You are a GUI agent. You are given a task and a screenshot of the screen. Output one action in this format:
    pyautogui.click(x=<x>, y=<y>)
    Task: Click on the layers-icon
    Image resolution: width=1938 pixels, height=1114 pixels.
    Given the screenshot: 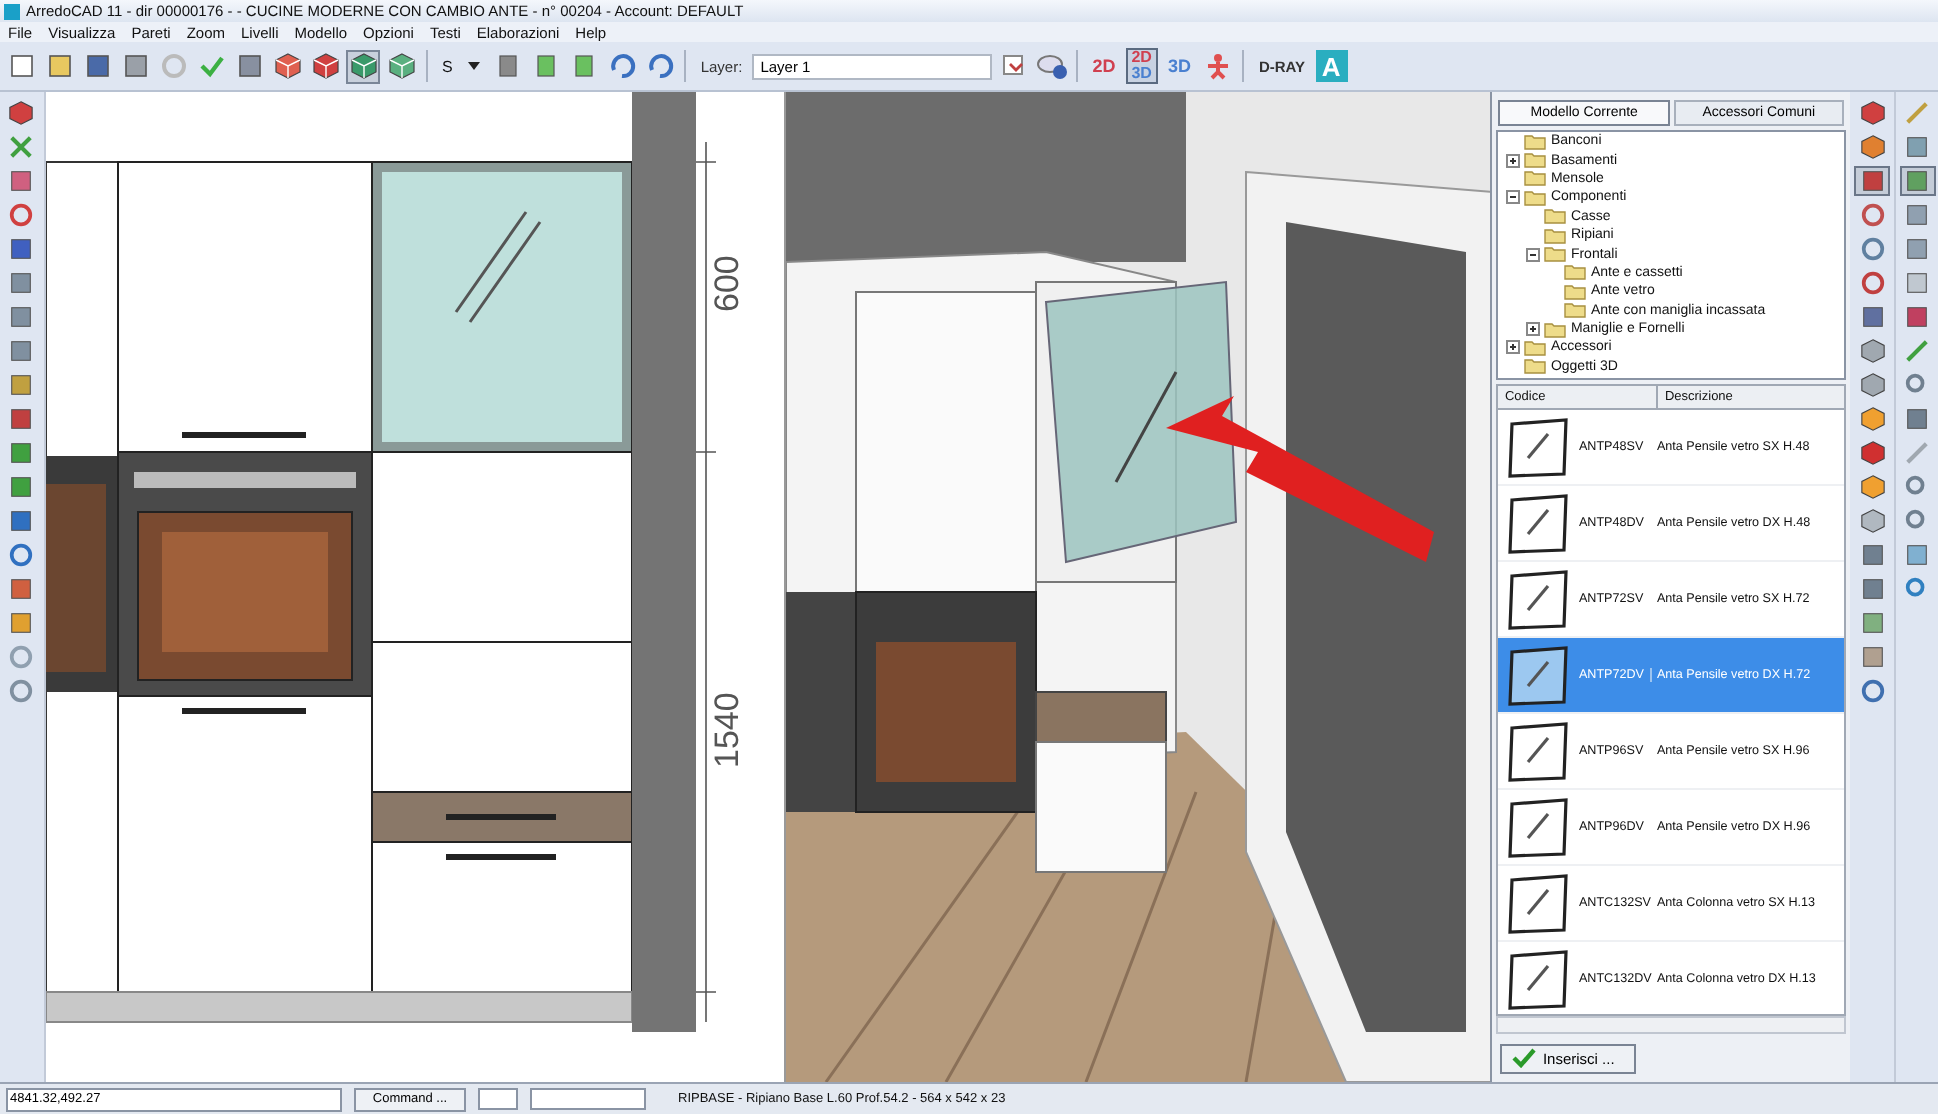 What is the action you would take?
    pyautogui.click(x=1051, y=66)
    